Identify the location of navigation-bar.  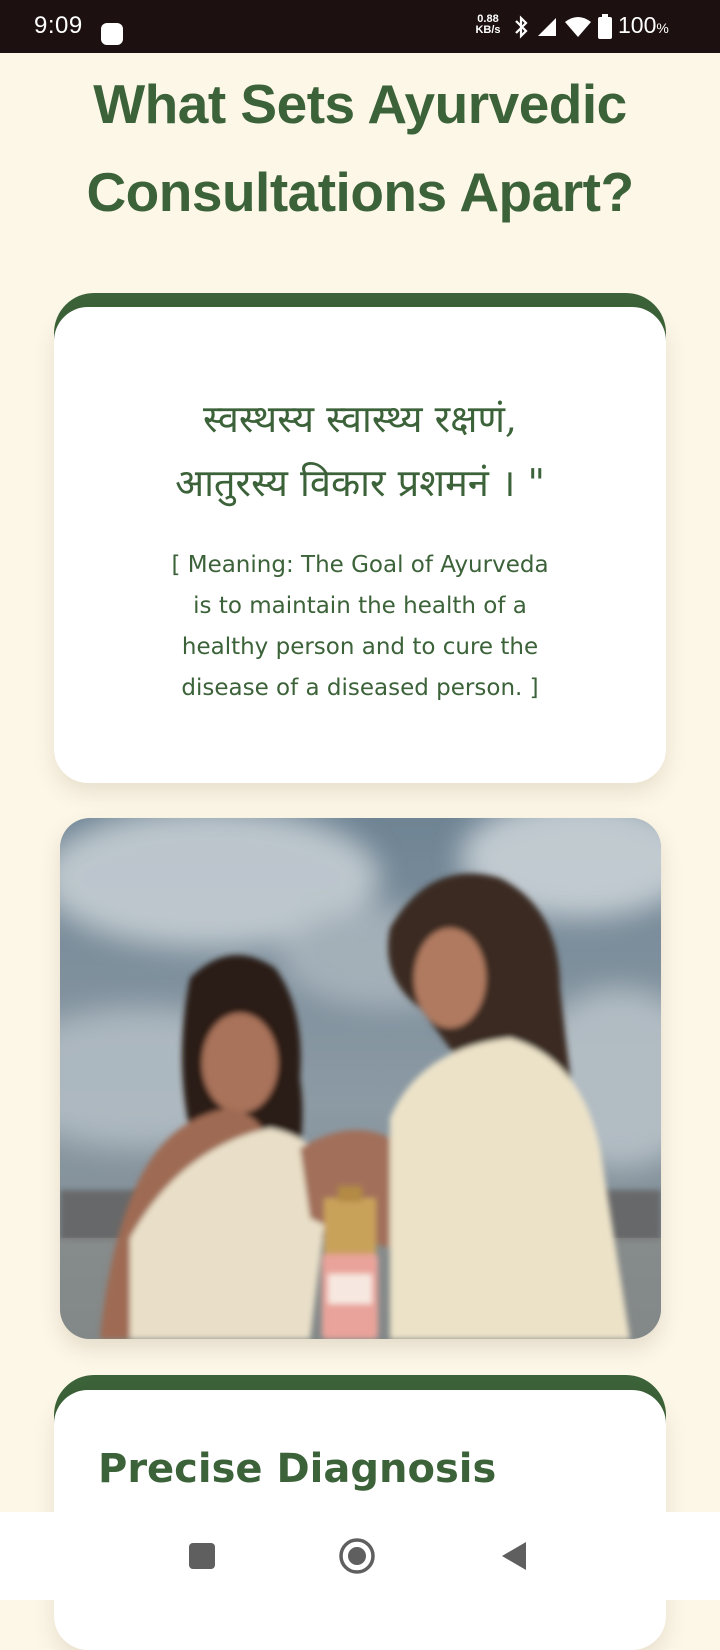
(360, 1556).